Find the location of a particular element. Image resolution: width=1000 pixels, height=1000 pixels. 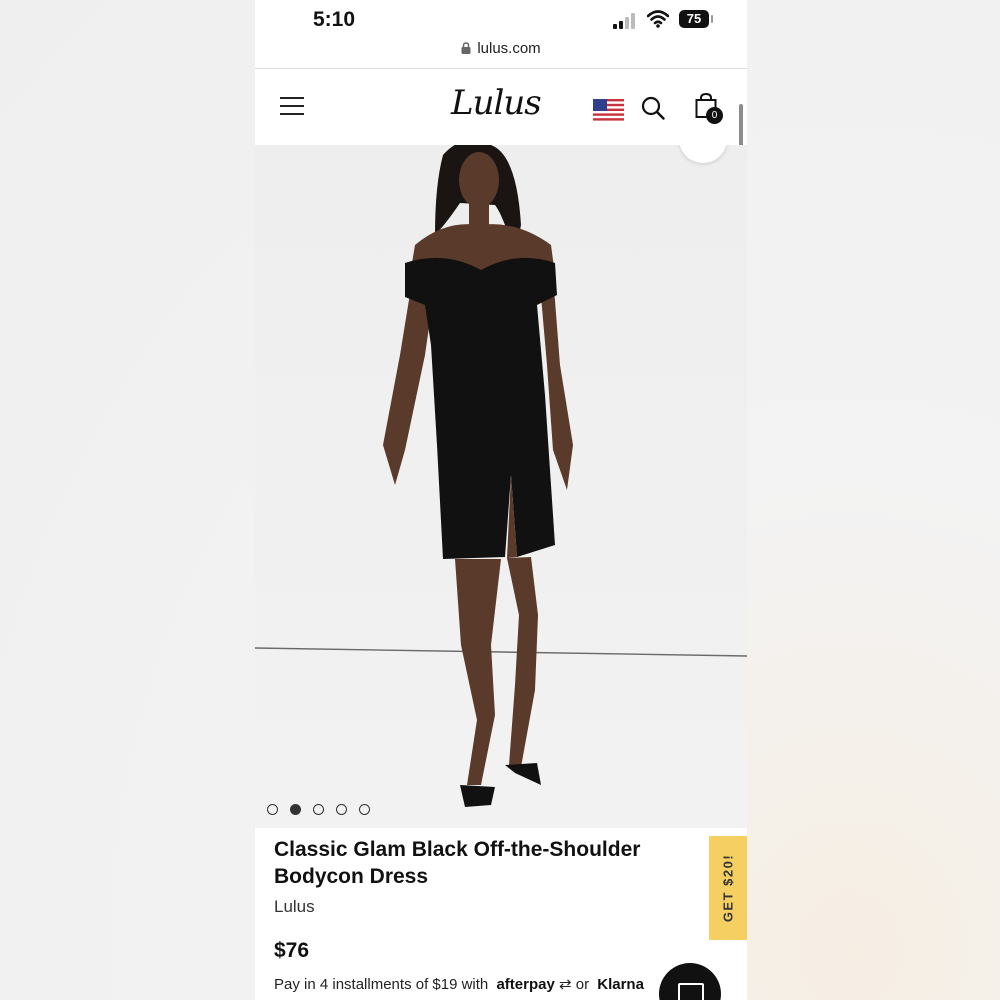

promo-label: GET $20! is located at coordinates (728, 888).